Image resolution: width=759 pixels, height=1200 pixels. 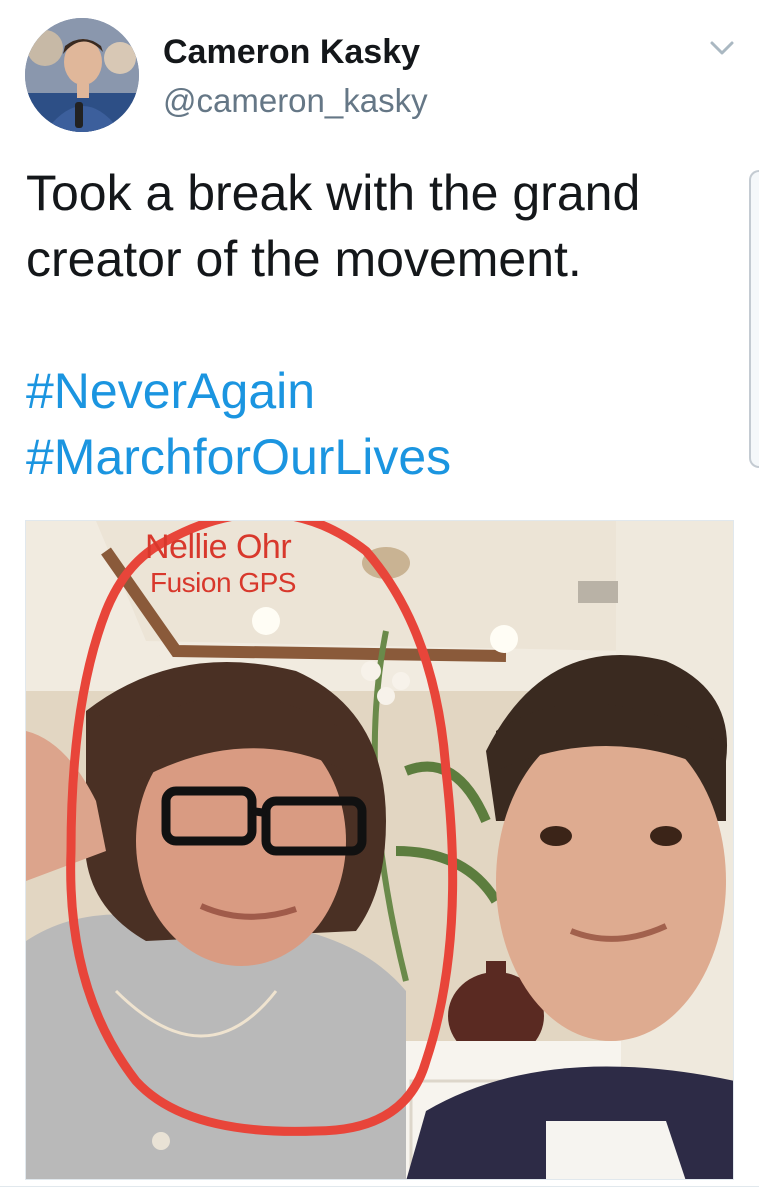 I want to click on chevron-down-icon, so click(x=722, y=48).